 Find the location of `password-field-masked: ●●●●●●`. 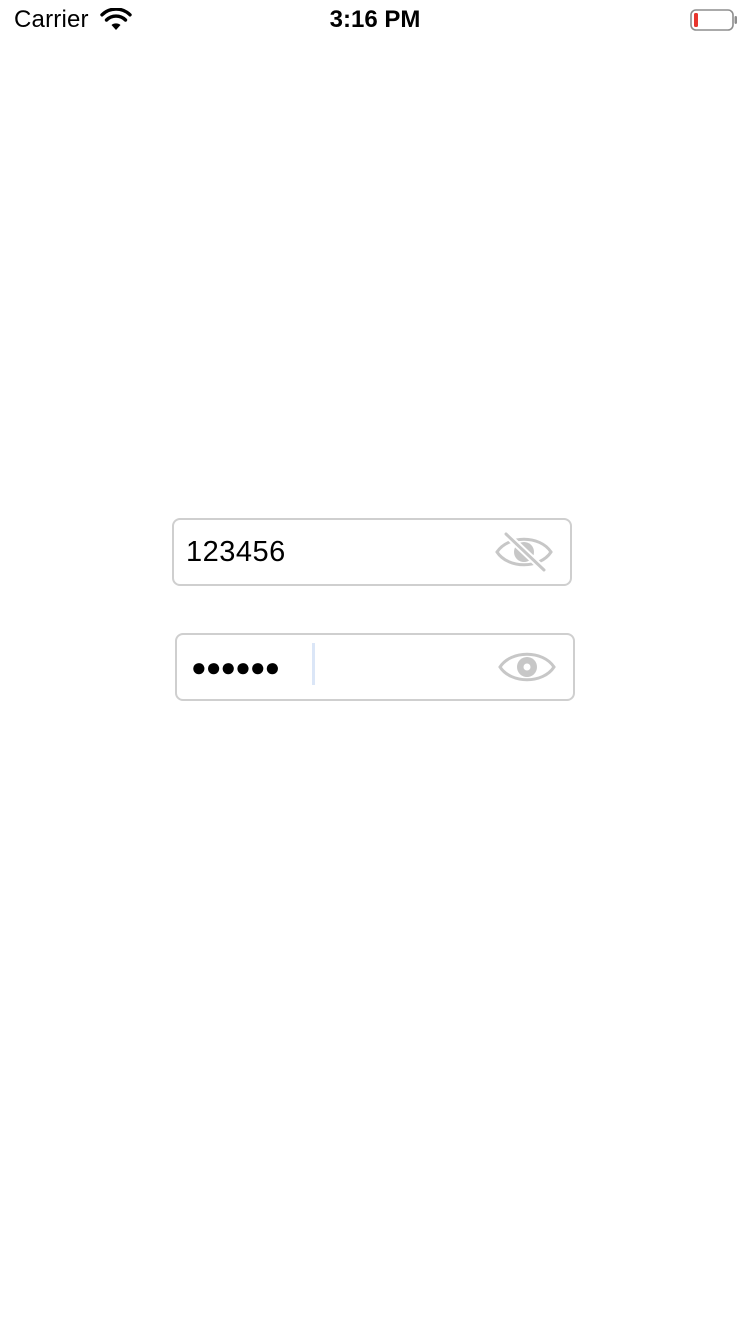

password-field-masked: ●●●●●● is located at coordinates (375, 667).